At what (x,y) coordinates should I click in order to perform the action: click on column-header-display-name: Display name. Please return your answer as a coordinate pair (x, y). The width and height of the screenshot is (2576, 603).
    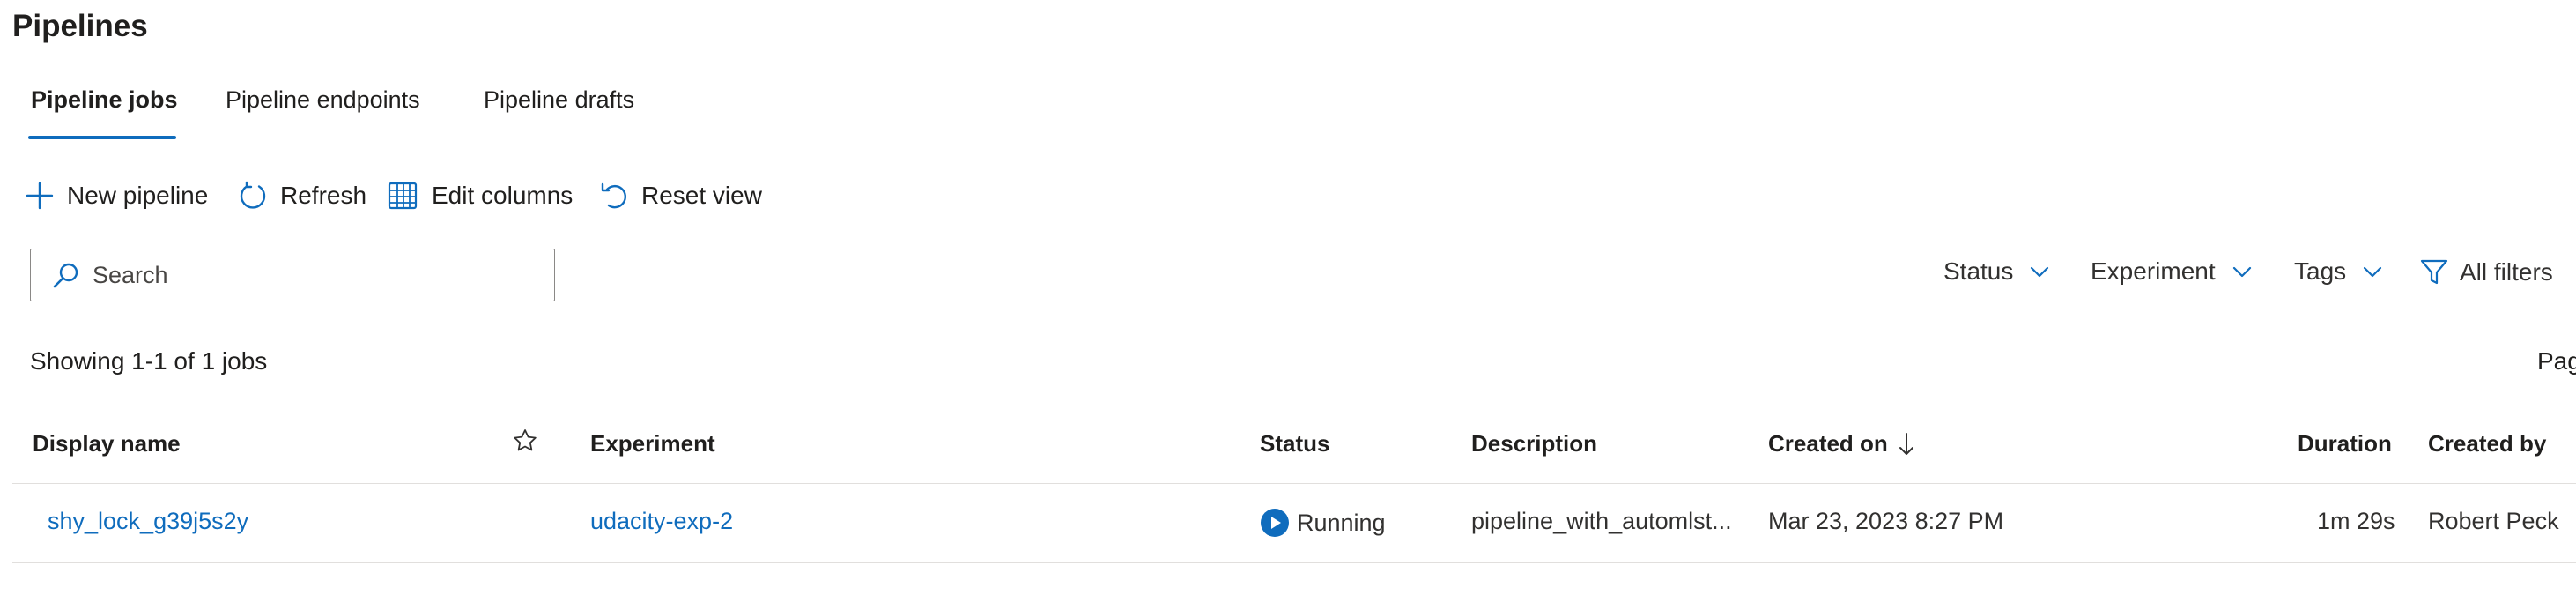
    Looking at the image, I should click on (107, 444).